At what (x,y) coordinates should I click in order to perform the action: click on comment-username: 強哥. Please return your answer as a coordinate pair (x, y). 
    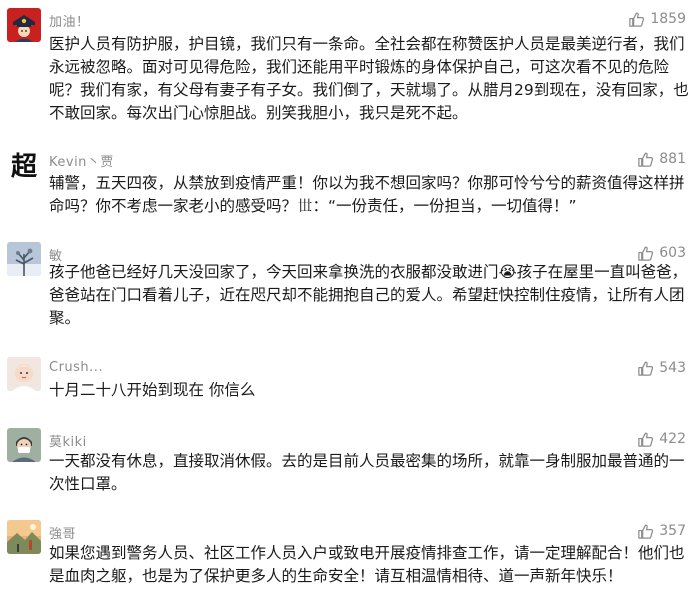
    Looking at the image, I should click on (62, 532).